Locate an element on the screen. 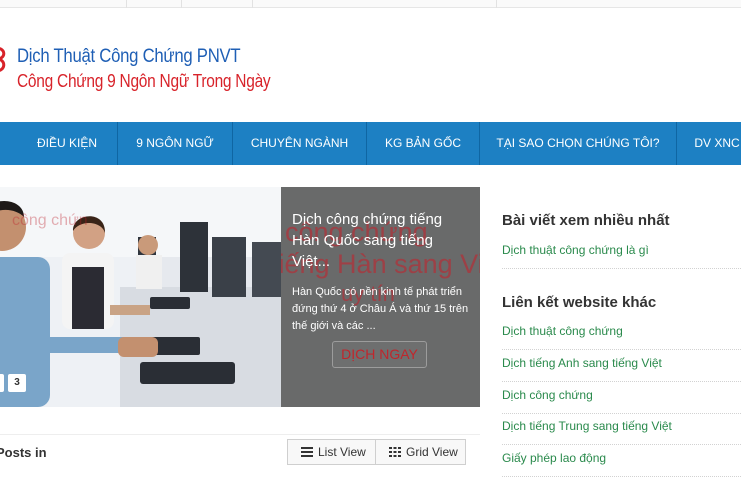 The width and height of the screenshot is (741, 486). sidebar-link: Dịch tiếng Trung sang tiếng Việt is located at coordinates (621, 429).